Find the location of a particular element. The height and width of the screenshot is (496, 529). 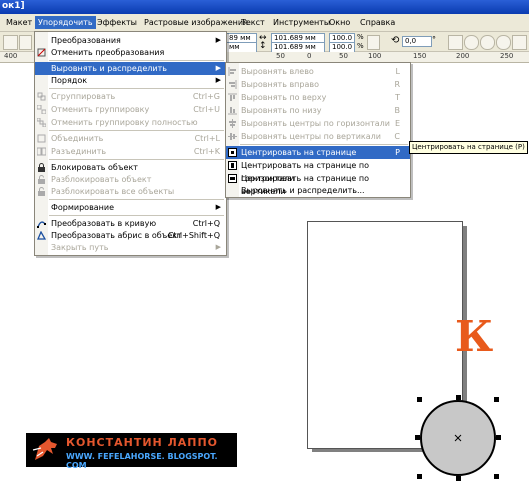

align-right-icon is located at coordinates (232, 84).